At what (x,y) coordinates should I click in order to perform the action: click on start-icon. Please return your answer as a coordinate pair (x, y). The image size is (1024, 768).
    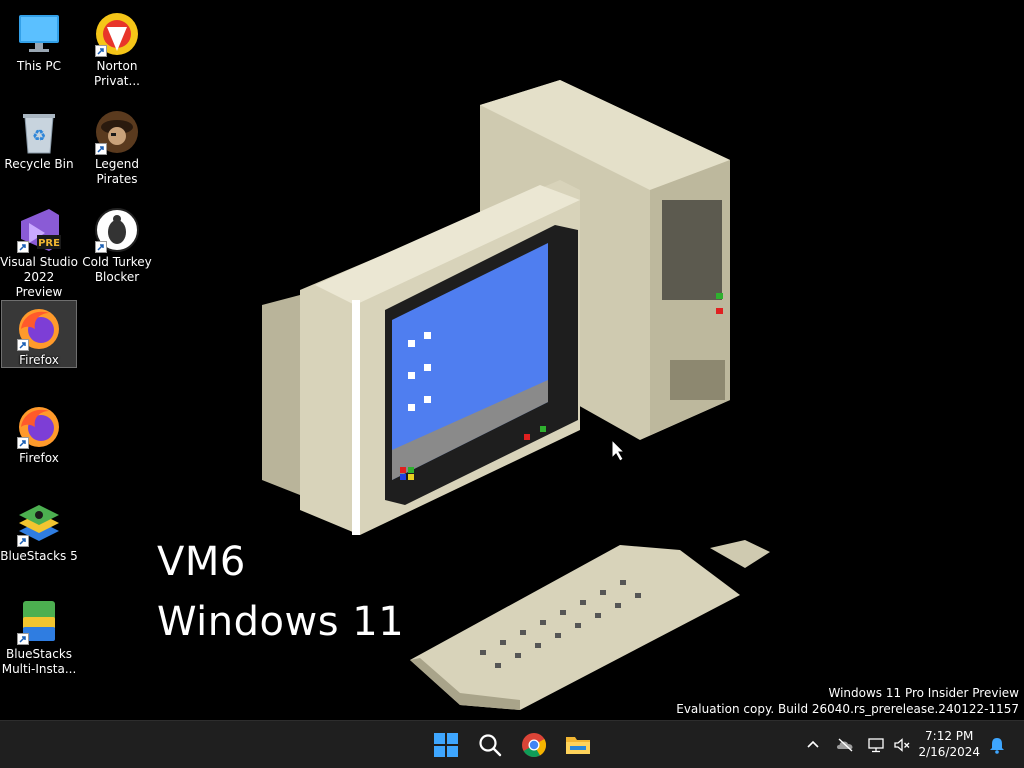
    Looking at the image, I should click on (446, 745).